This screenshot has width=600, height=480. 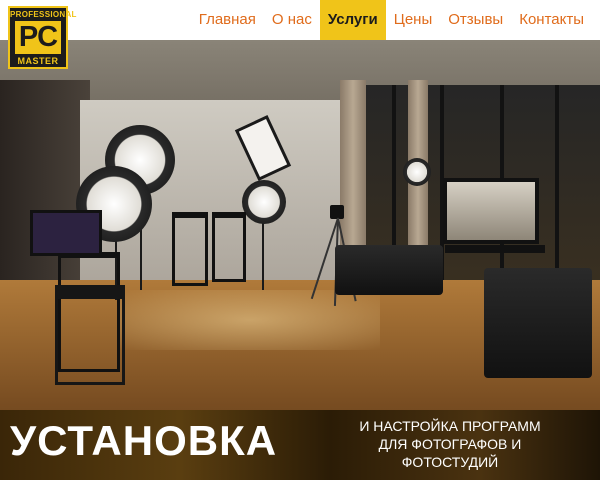 I want to click on logo-main-text: PC, so click(x=38, y=37).